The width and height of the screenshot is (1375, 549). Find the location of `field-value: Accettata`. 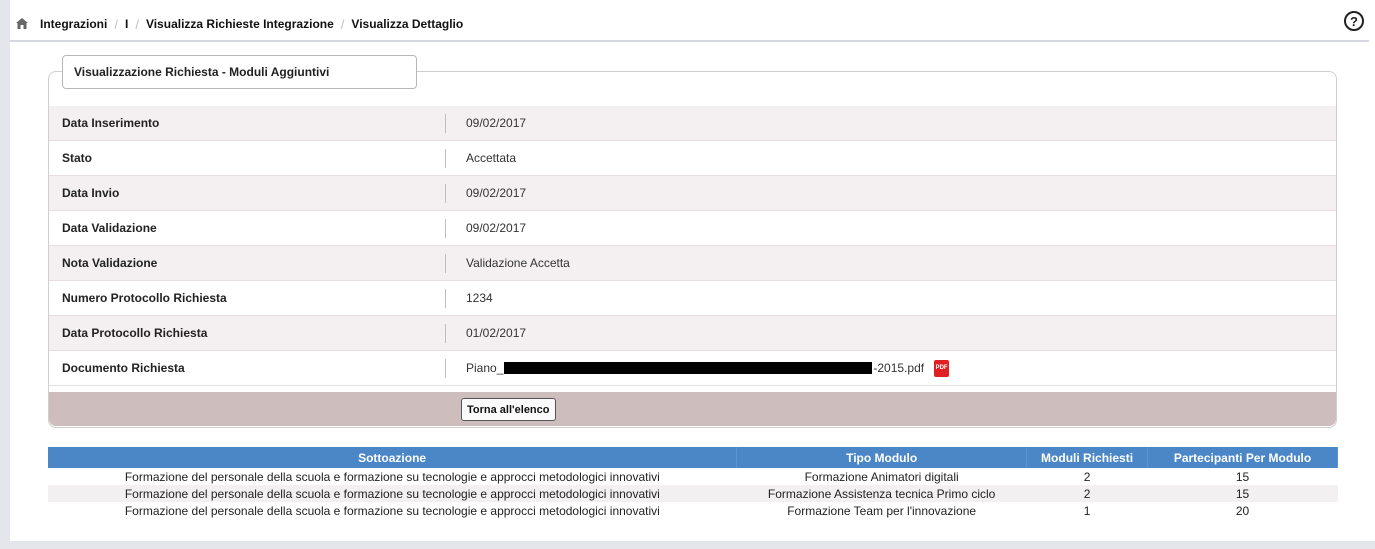

field-value: Accettata is located at coordinates (491, 158).